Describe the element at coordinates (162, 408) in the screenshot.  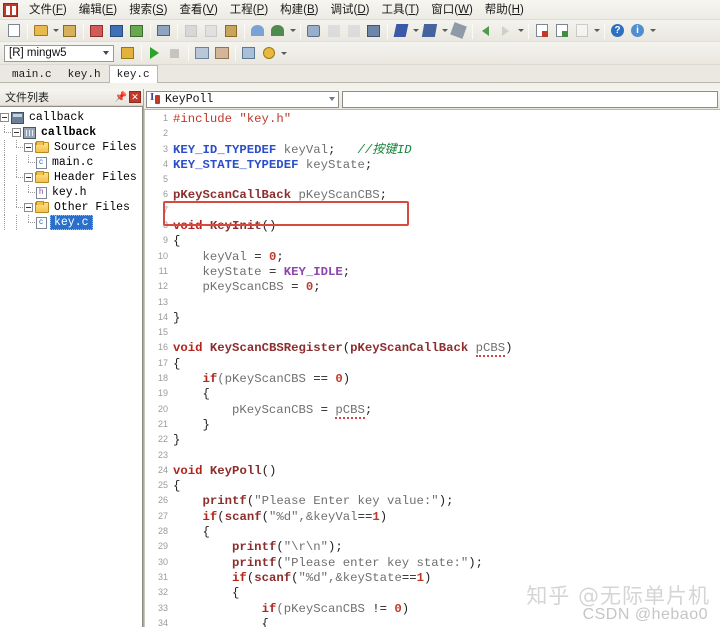
I see `line-number: 20` at that location.